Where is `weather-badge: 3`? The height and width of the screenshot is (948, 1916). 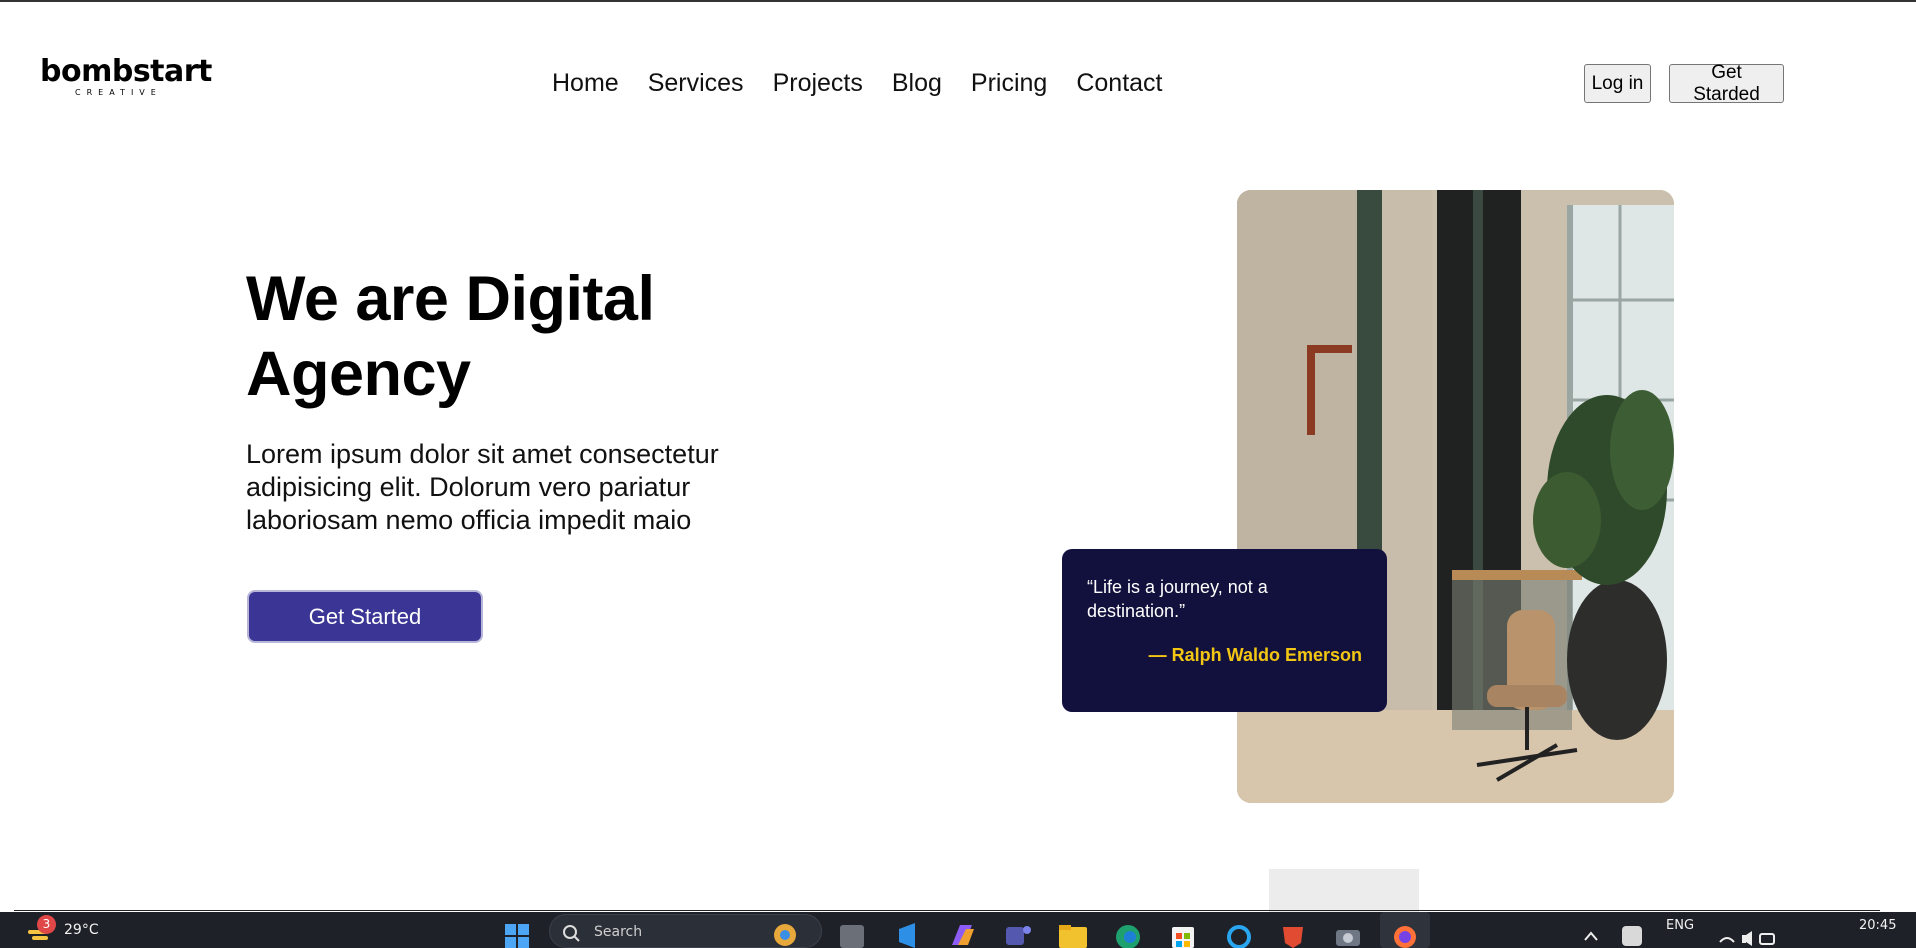 weather-badge: 3 is located at coordinates (46, 924).